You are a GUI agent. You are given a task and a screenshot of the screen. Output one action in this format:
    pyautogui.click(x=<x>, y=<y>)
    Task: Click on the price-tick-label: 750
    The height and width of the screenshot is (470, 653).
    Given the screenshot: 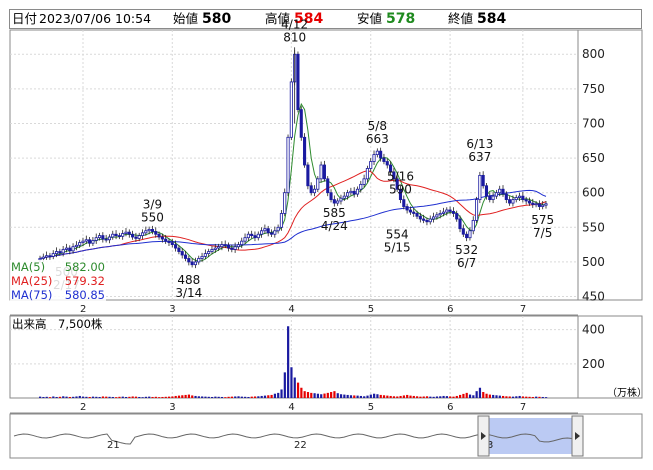 What is the action you would take?
    pyautogui.click(x=593, y=89)
    